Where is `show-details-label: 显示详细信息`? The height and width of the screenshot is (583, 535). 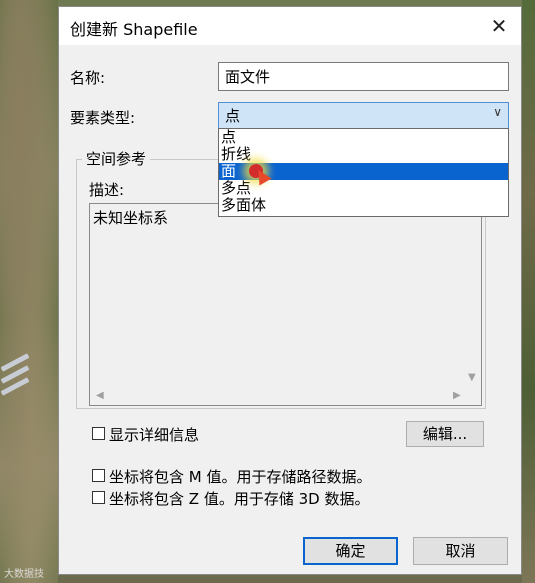 show-details-label: 显示详细信息 is located at coordinates (154, 435).